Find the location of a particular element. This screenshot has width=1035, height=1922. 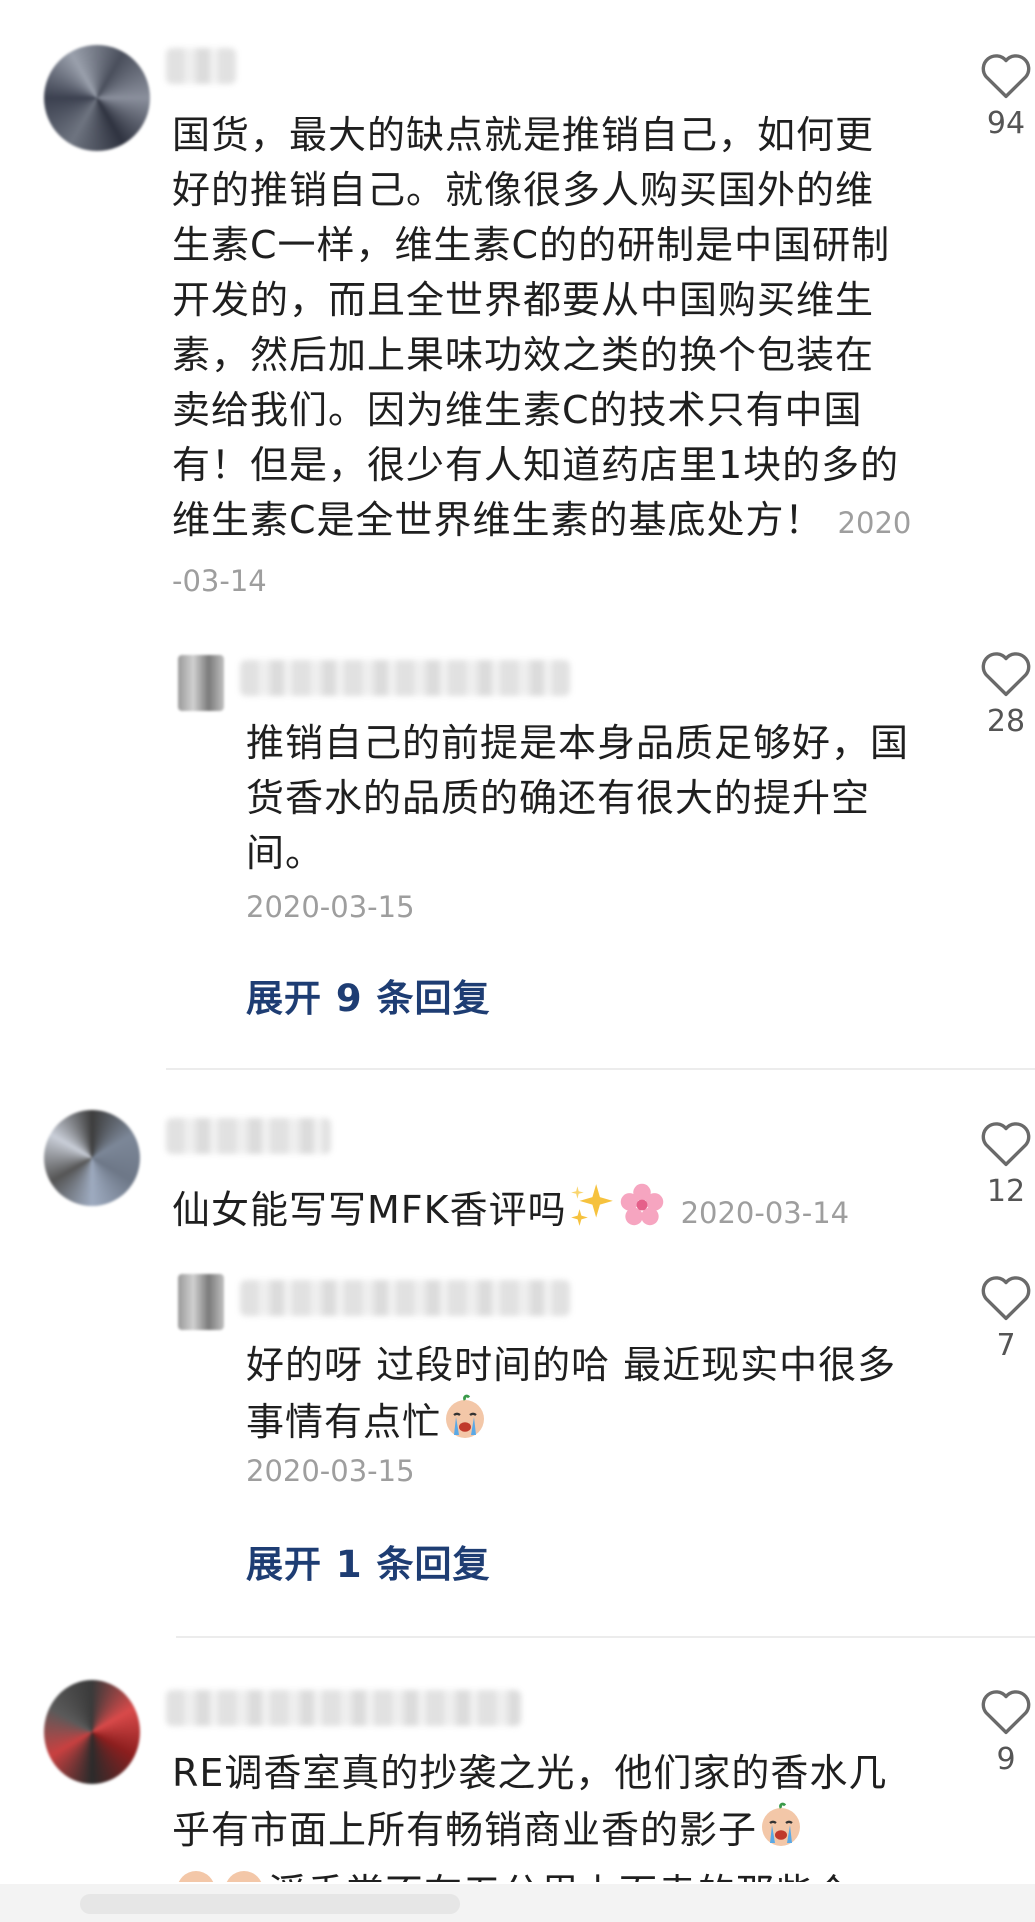

like-button: 12 is located at coordinates (1006, 1163).